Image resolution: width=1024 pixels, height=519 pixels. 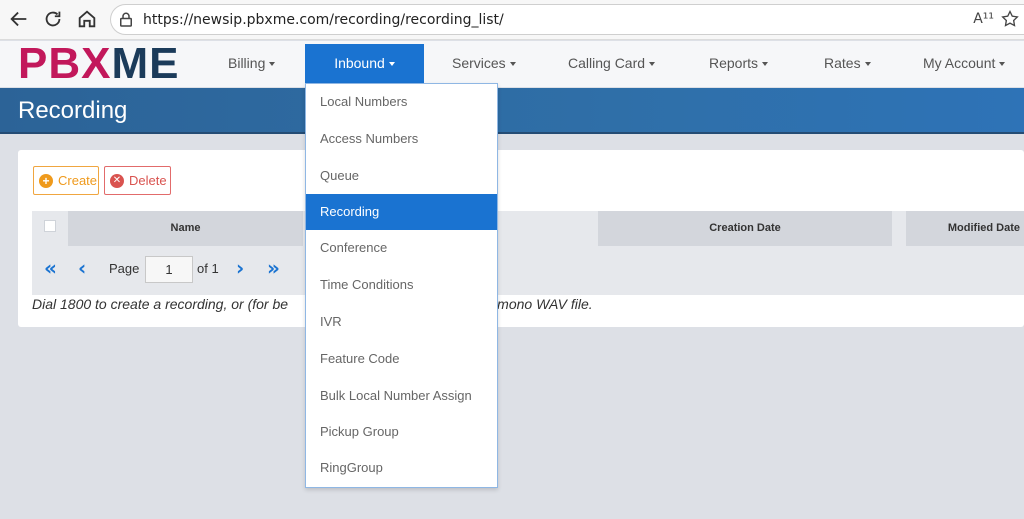 I want to click on nav-billing: Billing, so click(x=252, y=64).